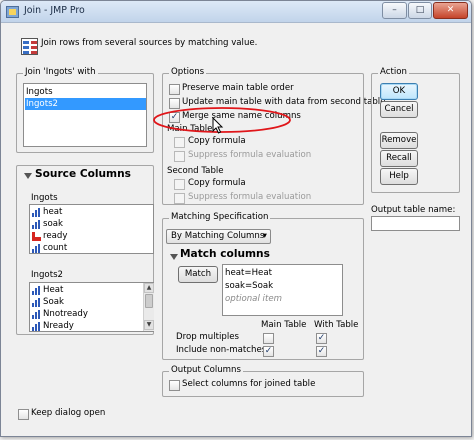  What do you see at coordinates (217, 183) in the screenshot?
I see `second-copy-formula-label: Copy formula` at bounding box center [217, 183].